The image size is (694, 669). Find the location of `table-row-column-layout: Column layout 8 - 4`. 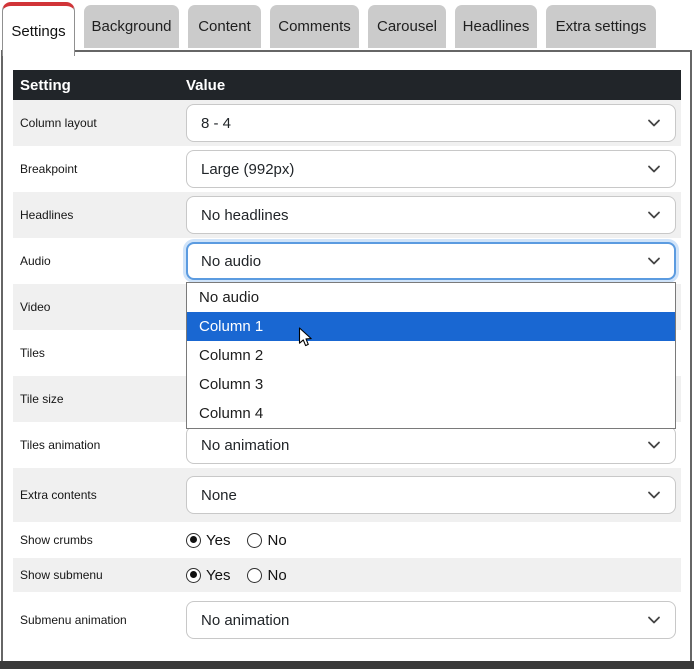

table-row-column-layout: Column layout 8 - 4 is located at coordinates (347, 123).